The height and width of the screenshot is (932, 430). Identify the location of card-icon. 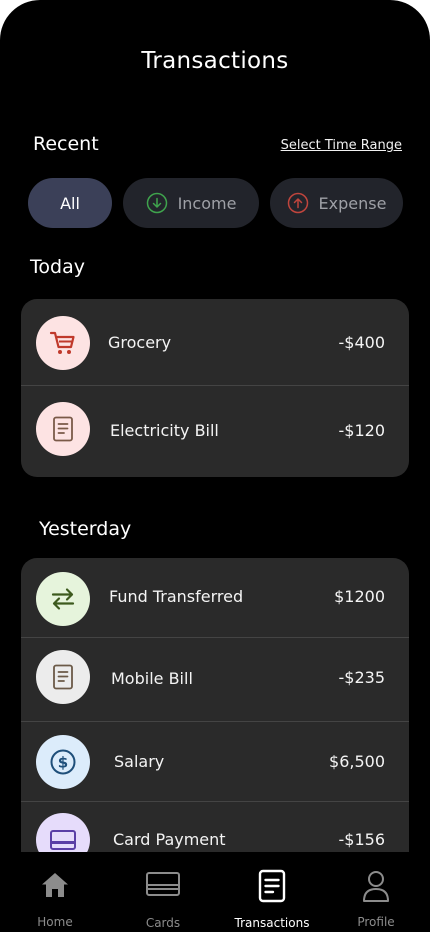
(63, 840).